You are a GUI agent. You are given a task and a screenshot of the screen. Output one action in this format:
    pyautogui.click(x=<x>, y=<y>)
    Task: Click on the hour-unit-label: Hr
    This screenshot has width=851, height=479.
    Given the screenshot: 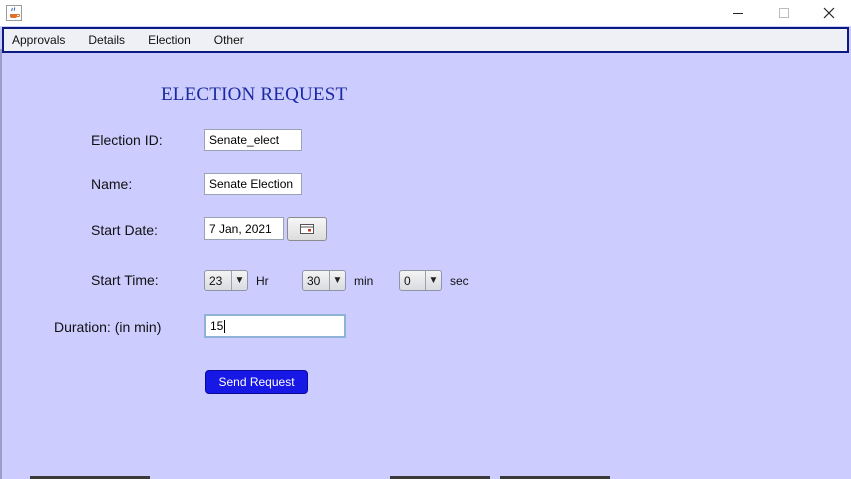 What is the action you would take?
    pyautogui.click(x=262, y=281)
    